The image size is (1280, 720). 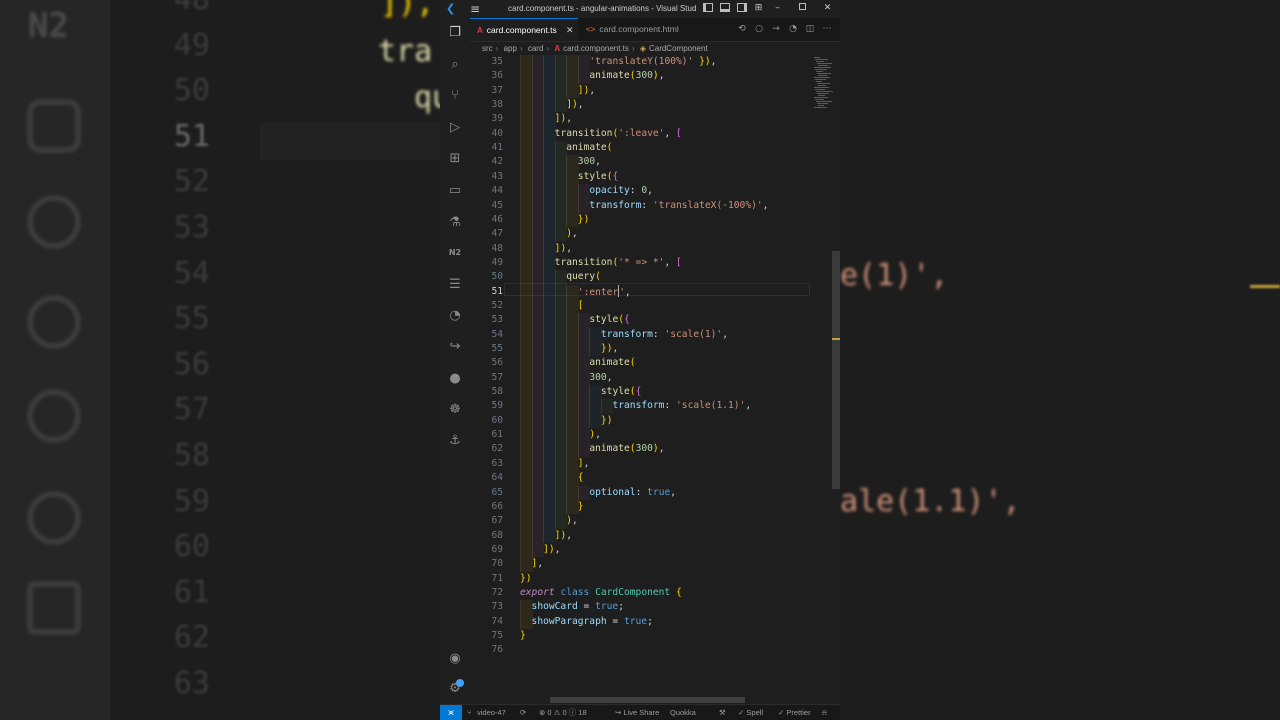 I want to click on clipboard-icon: ☰, so click(x=455, y=285).